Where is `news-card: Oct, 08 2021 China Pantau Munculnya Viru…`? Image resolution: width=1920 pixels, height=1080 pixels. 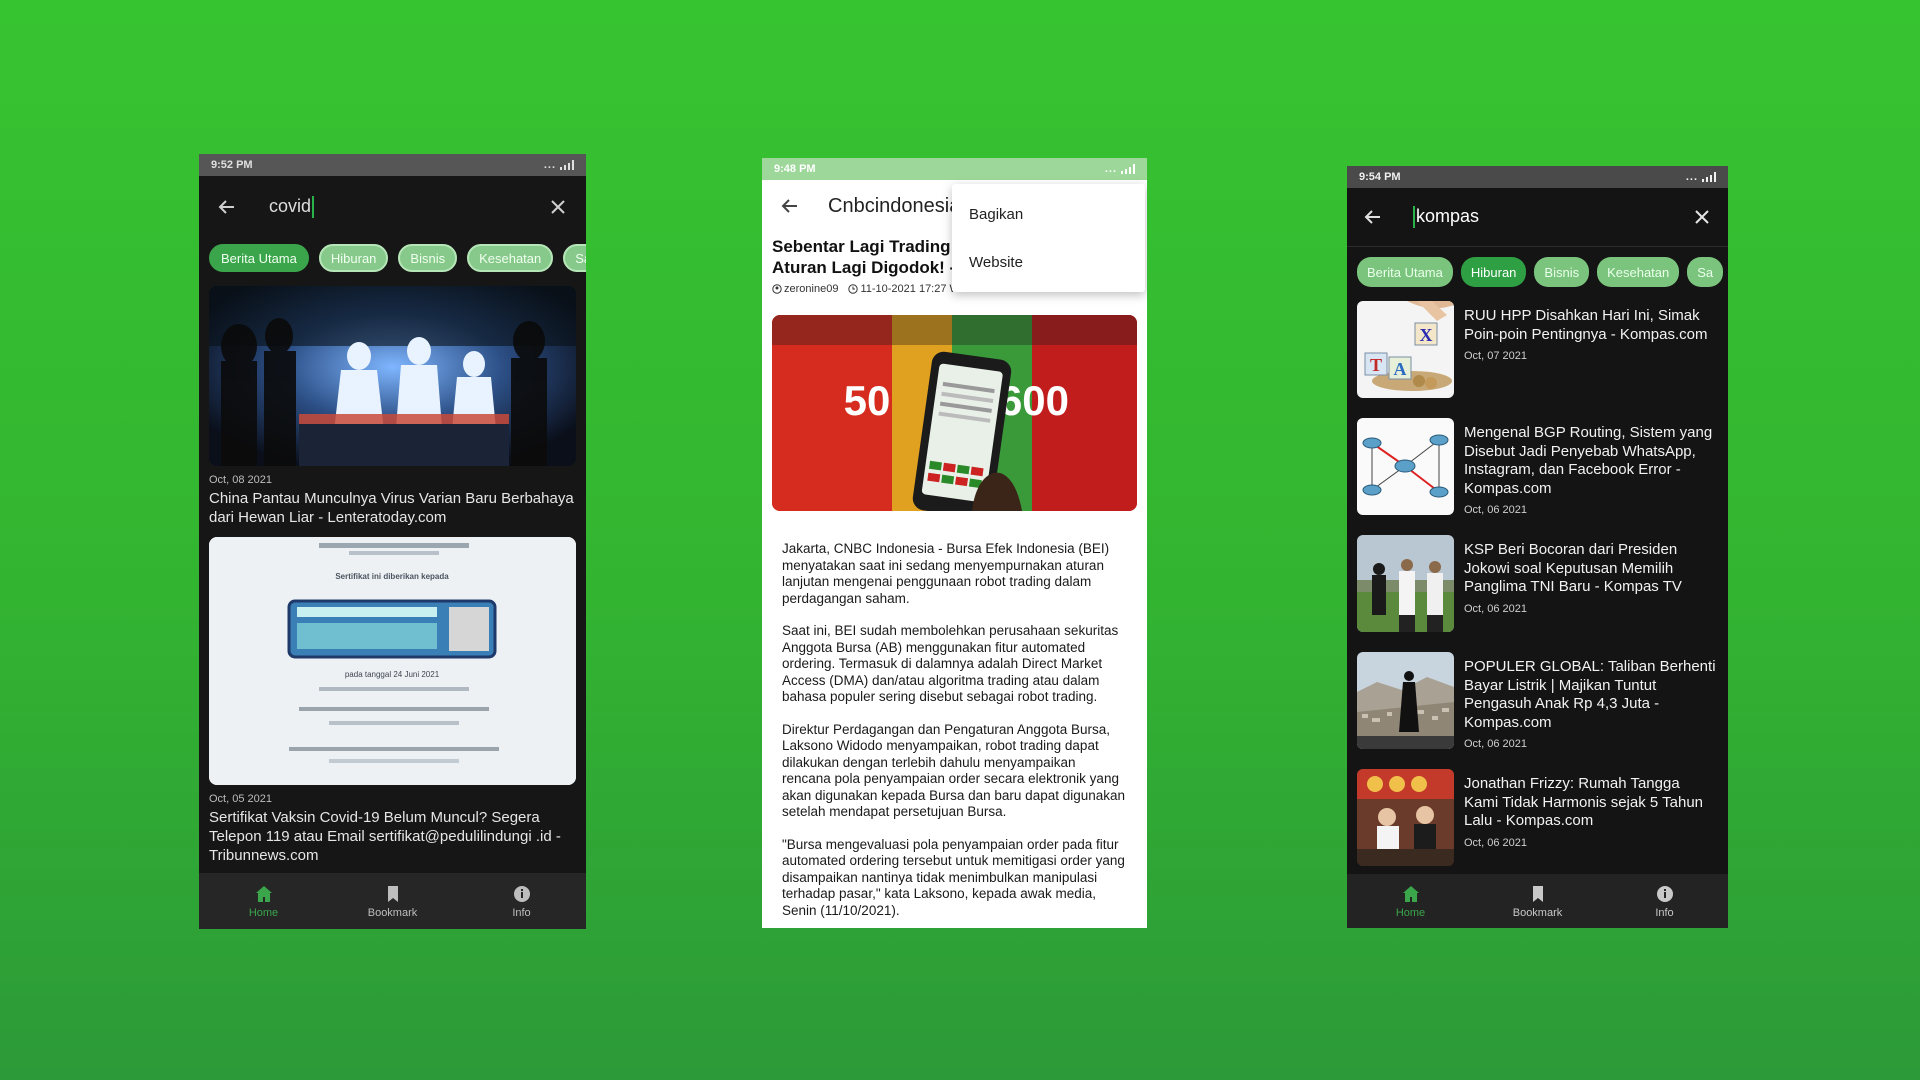 news-card: Oct, 08 2021 China Pantau Munculnya Viru… is located at coordinates (392, 406).